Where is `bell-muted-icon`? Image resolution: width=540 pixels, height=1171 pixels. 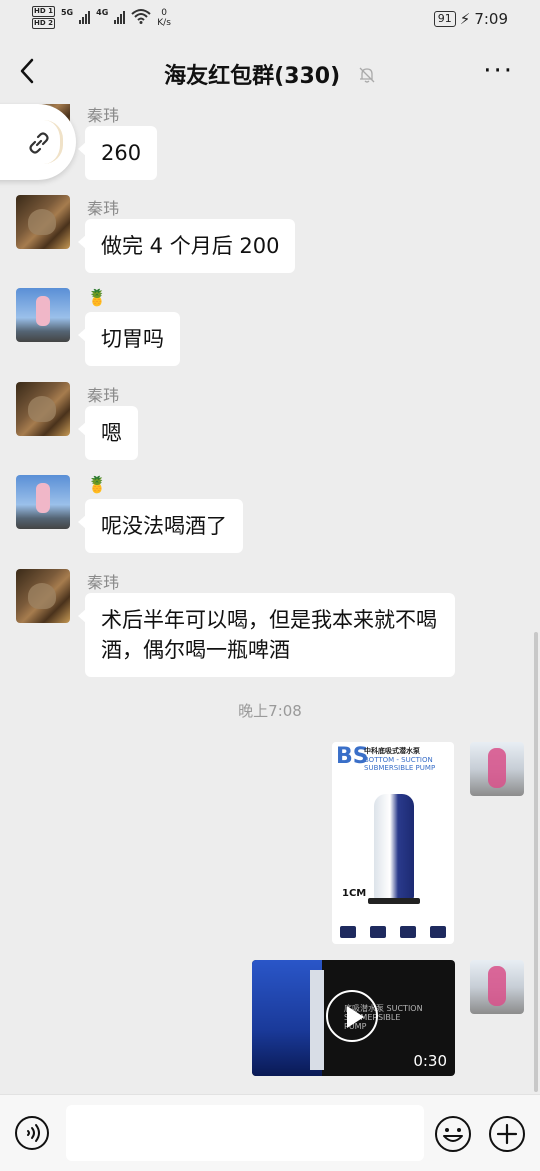
bell-muted-icon is located at coordinates (367, 77).